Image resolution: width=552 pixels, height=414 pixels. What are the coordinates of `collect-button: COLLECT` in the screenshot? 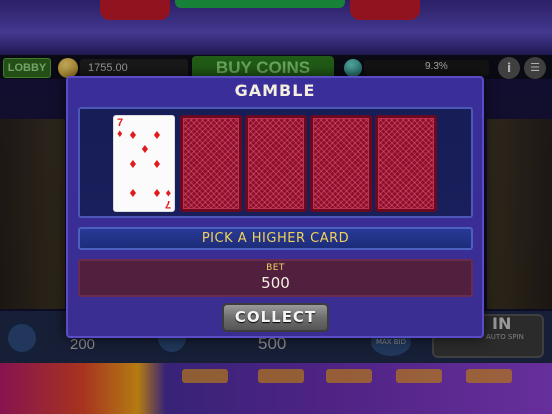 It's located at (275, 317).